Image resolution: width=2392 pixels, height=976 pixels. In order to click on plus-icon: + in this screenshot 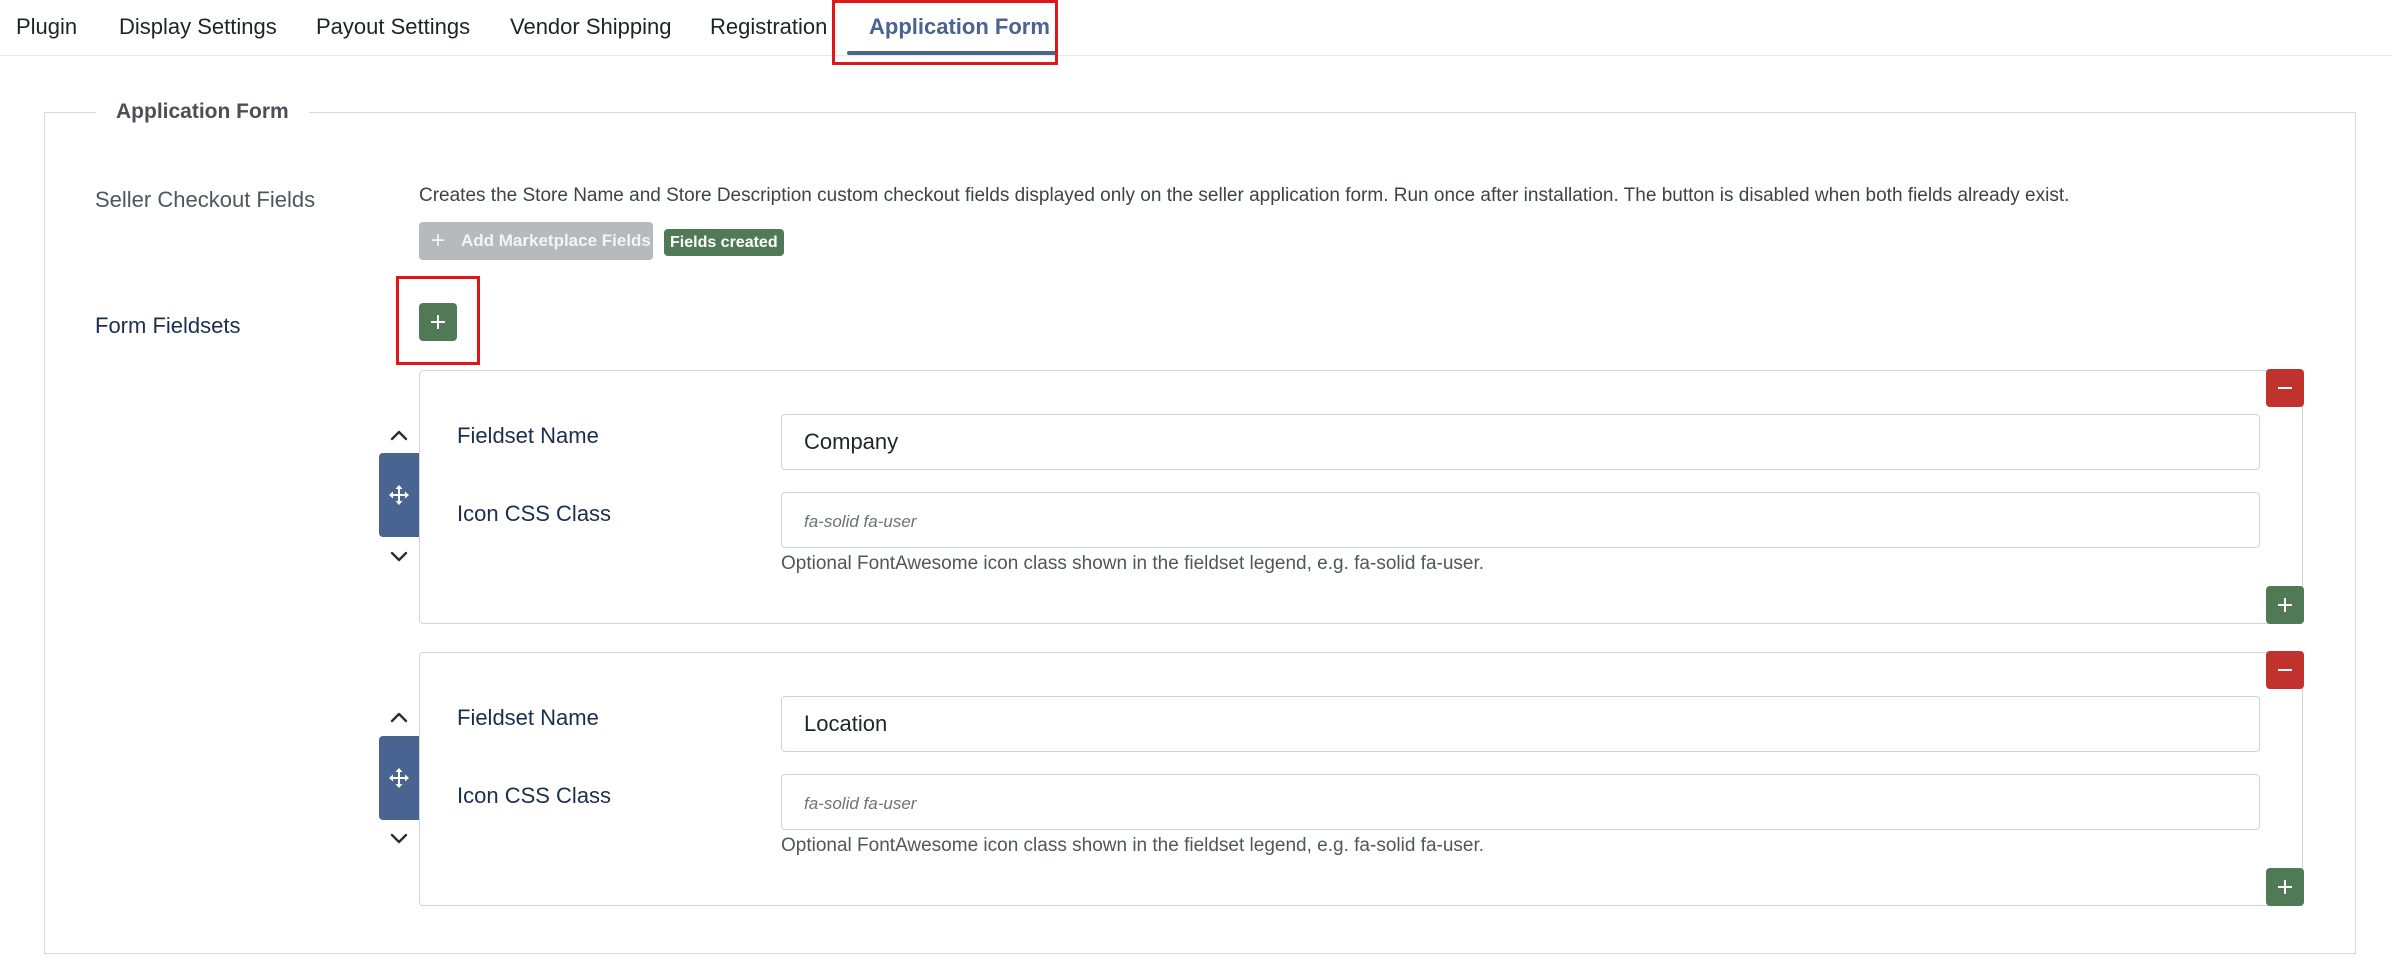, I will do `click(438, 240)`.